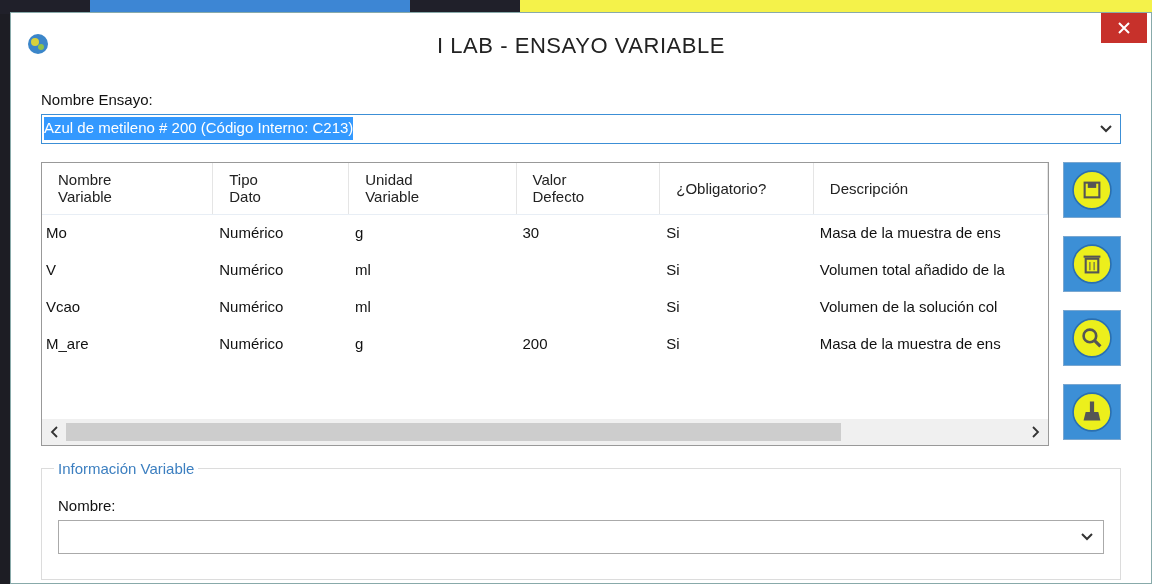  Describe the element at coordinates (581, 45) in the screenshot. I see `window-title: I LAB - ENSAYO VARIABLE` at that location.